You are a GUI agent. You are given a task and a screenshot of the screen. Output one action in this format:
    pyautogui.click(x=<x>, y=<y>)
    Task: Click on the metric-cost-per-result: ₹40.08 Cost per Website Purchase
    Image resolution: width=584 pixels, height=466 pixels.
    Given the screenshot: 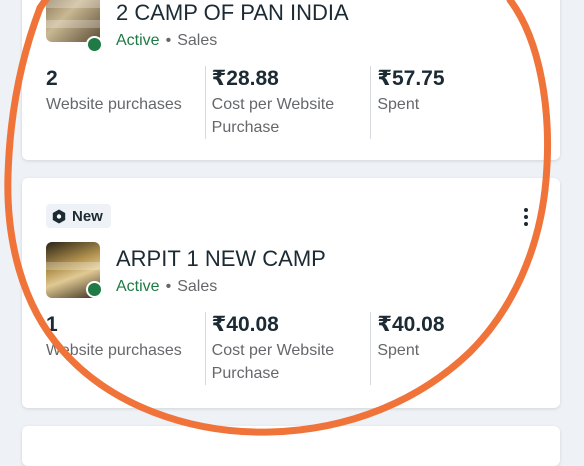 What is the action you would take?
    pyautogui.click(x=287, y=348)
    